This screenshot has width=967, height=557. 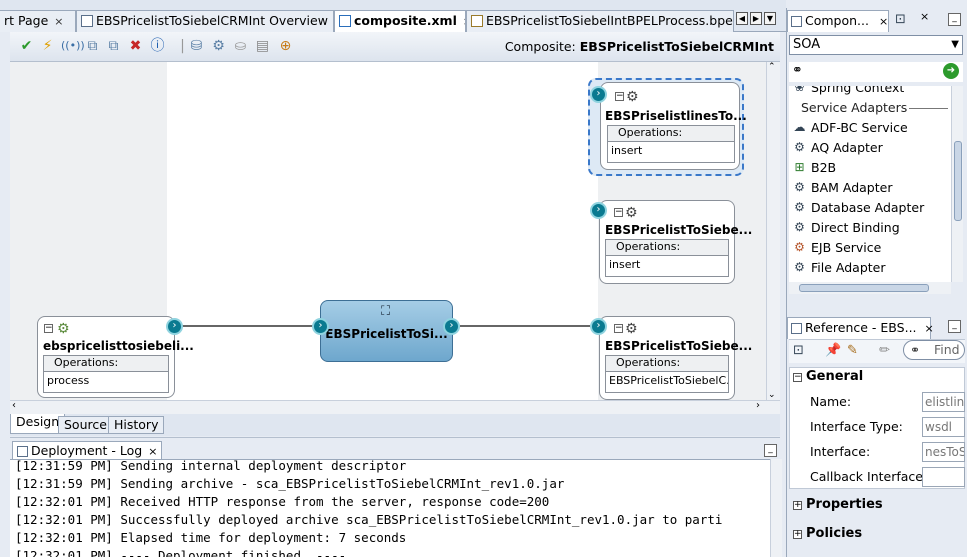 What do you see at coordinates (38, 21) in the screenshot?
I see `tab-start-page: rt Page ×` at bounding box center [38, 21].